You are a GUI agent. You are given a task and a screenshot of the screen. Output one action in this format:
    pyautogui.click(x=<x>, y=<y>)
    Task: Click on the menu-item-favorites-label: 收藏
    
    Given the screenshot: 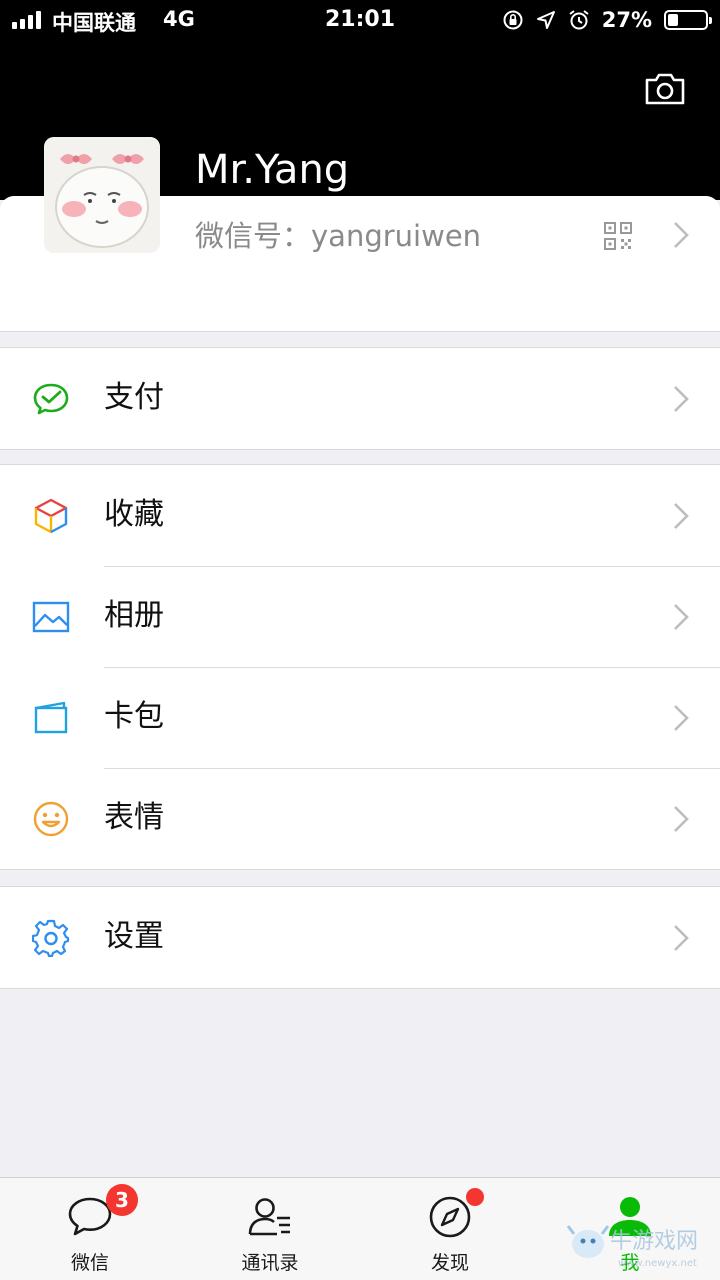 What is the action you would take?
    pyautogui.click(x=134, y=514)
    